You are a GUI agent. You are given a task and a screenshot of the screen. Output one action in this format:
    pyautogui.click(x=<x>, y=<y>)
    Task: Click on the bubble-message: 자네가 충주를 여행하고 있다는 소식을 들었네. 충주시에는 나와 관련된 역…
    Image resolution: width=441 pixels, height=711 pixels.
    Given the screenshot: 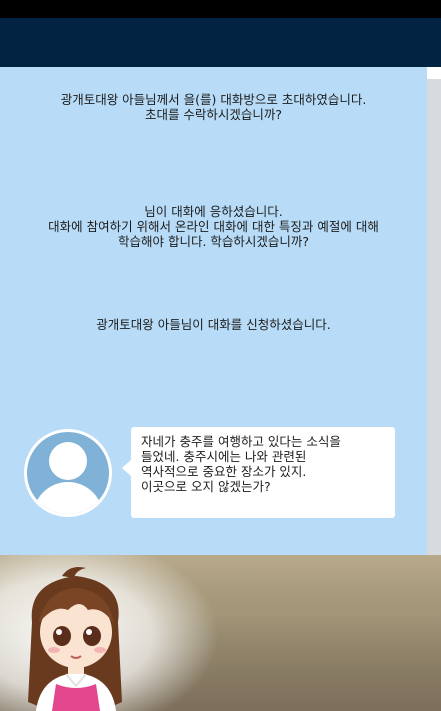 What is the action you would take?
    pyautogui.click(x=241, y=464)
    